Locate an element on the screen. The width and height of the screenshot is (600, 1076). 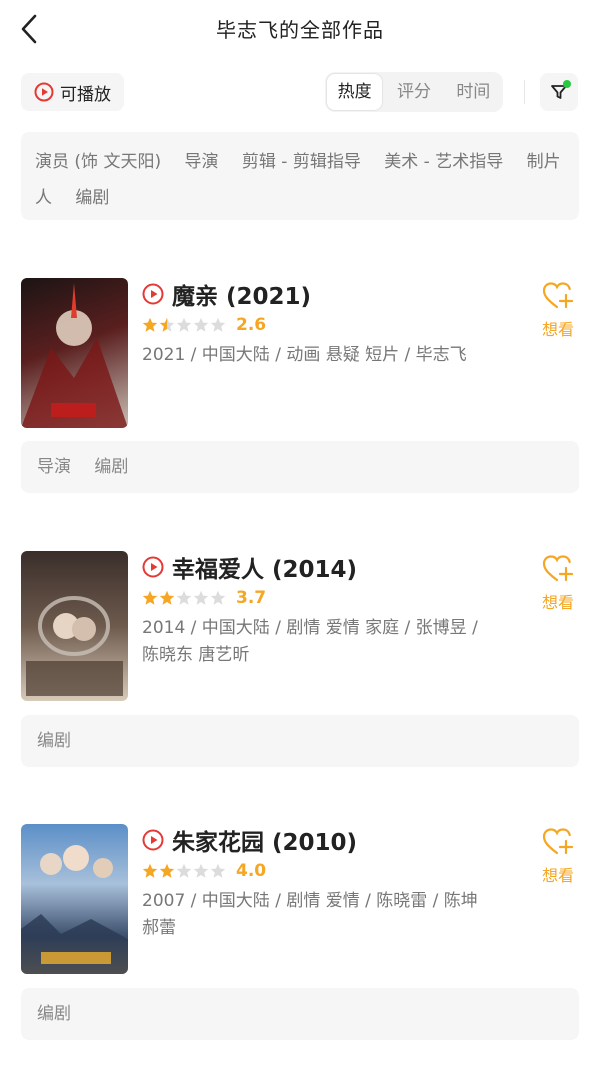
tab-time: 时间 is located at coordinates (473, 92).